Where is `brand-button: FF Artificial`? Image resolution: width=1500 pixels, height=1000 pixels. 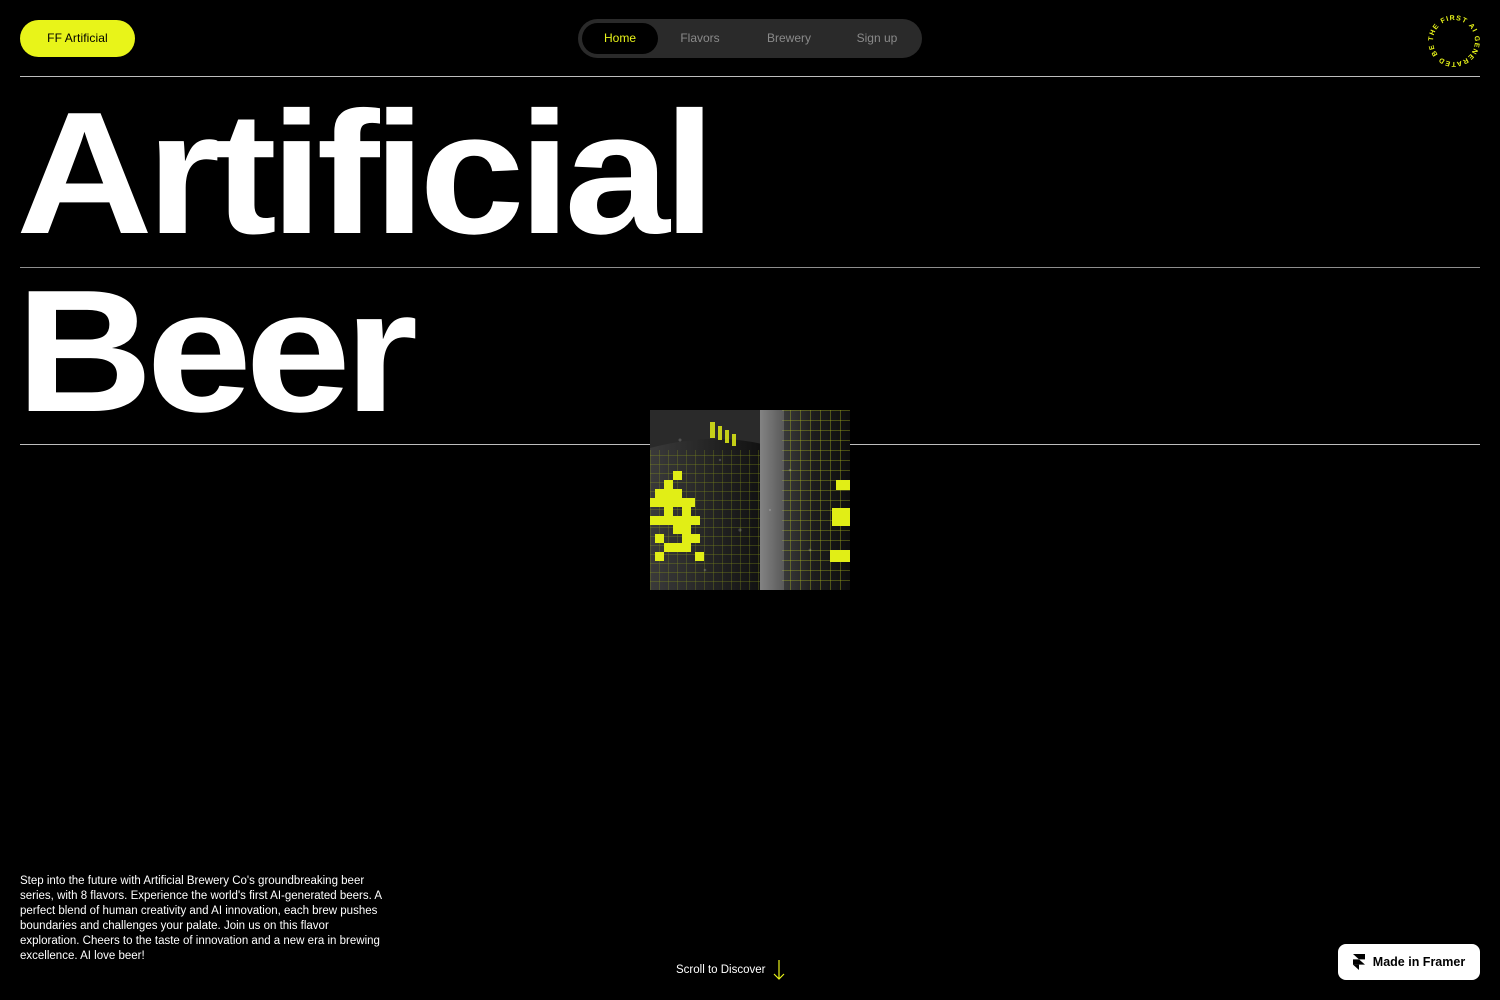 brand-button: FF Artificial is located at coordinates (77, 38).